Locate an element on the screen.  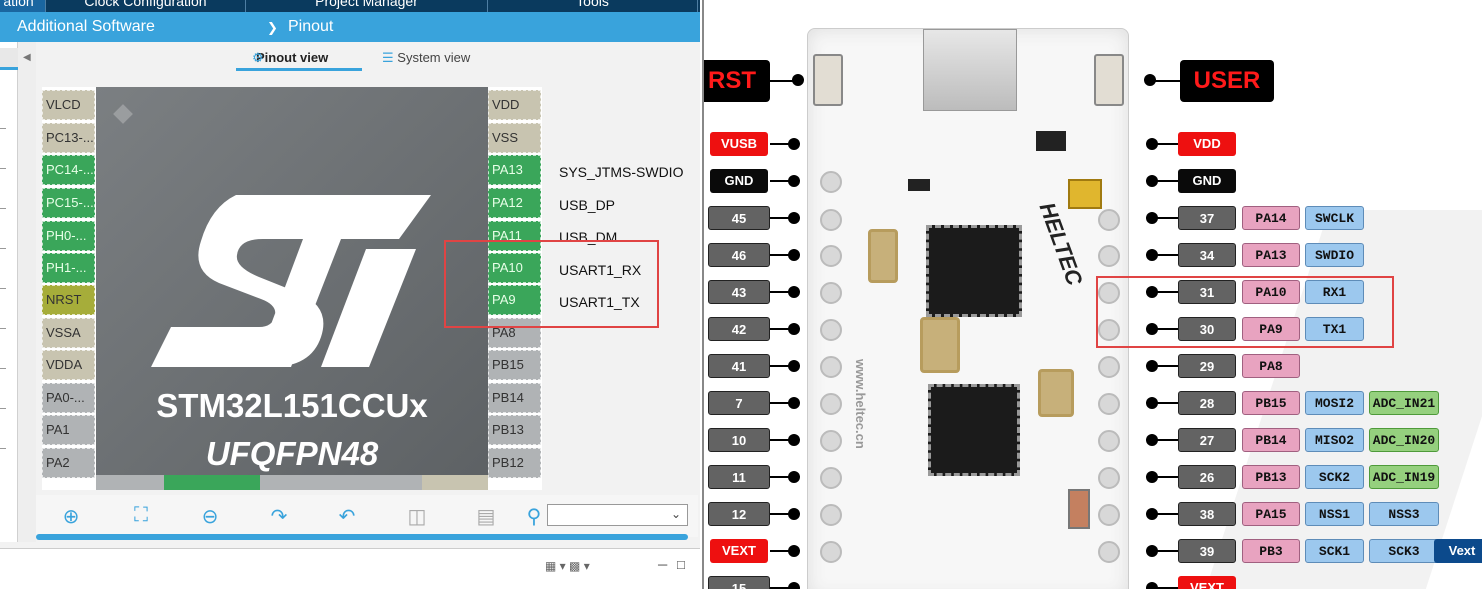
right-pin-fn1: SCK1 is located at coordinates (1334, 551).